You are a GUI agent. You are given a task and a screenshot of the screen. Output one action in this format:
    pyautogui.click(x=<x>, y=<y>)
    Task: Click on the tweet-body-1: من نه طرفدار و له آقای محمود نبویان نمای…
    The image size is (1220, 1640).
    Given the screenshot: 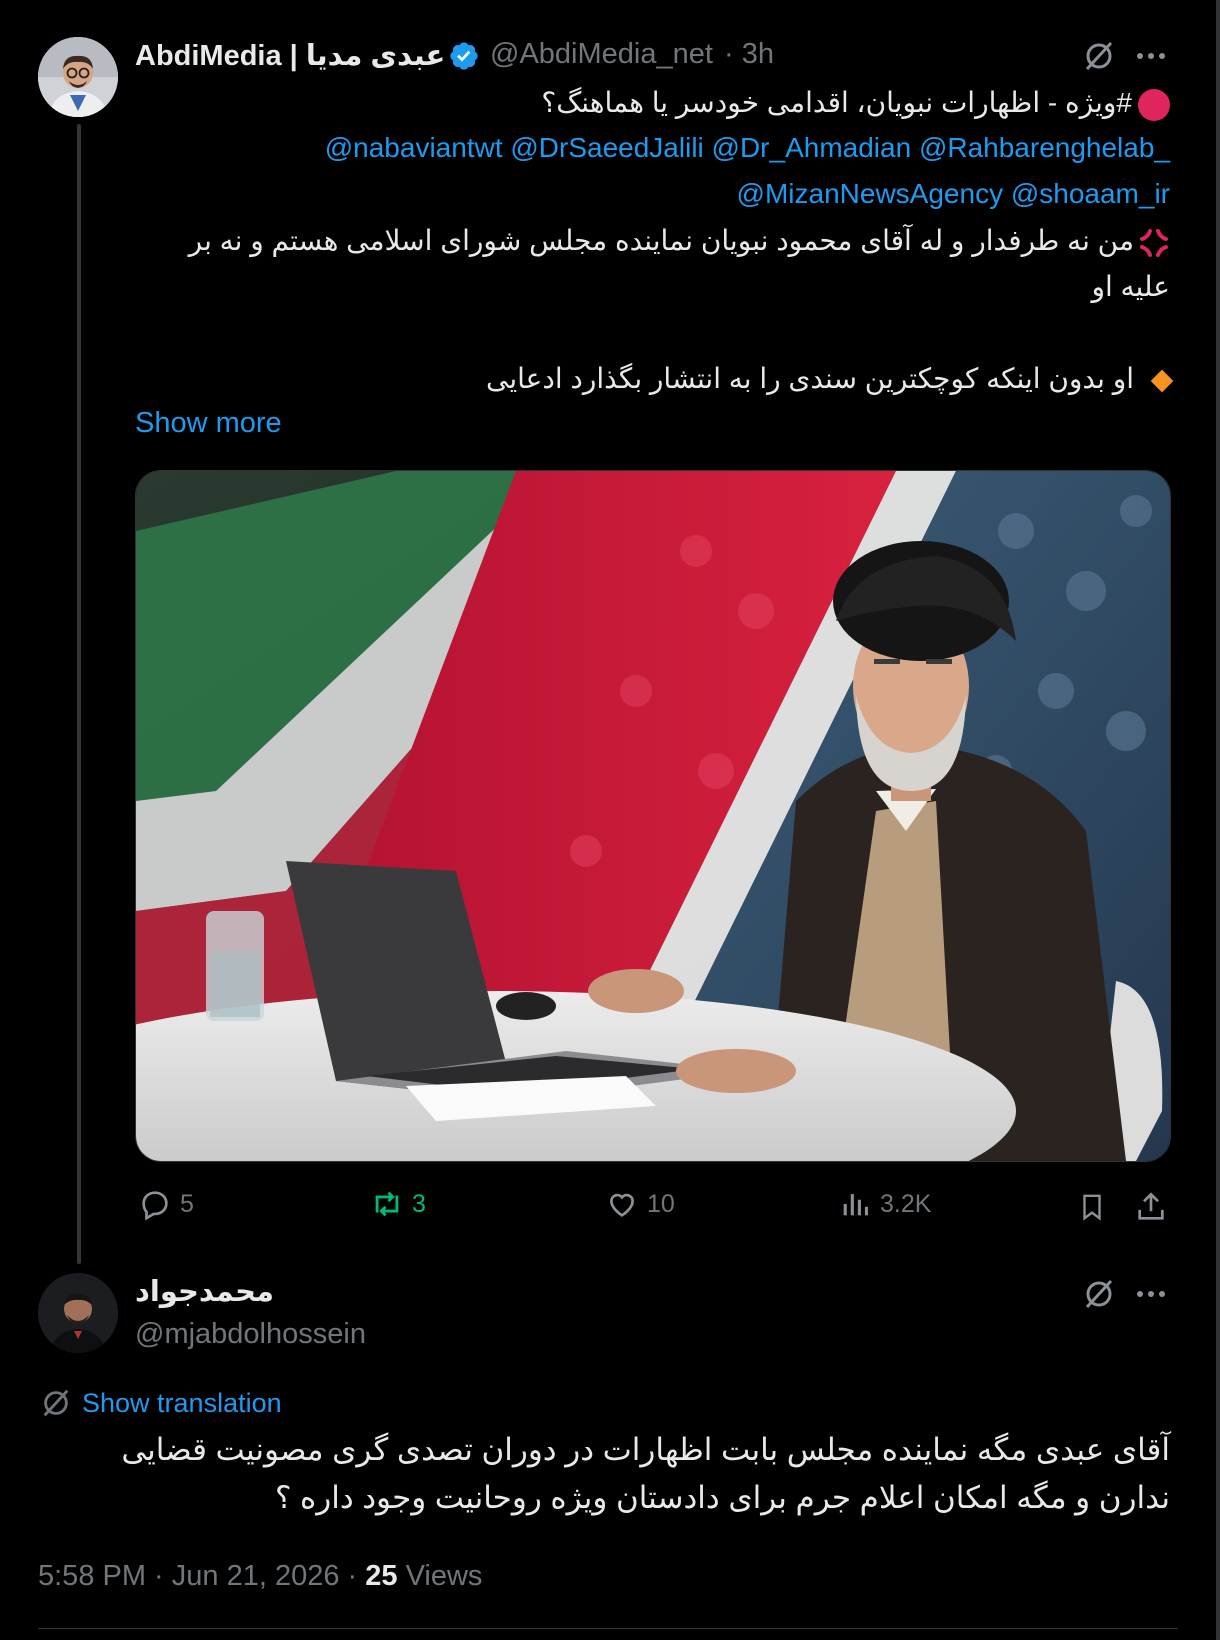 What is the action you would take?
    pyautogui.click(x=679, y=241)
    